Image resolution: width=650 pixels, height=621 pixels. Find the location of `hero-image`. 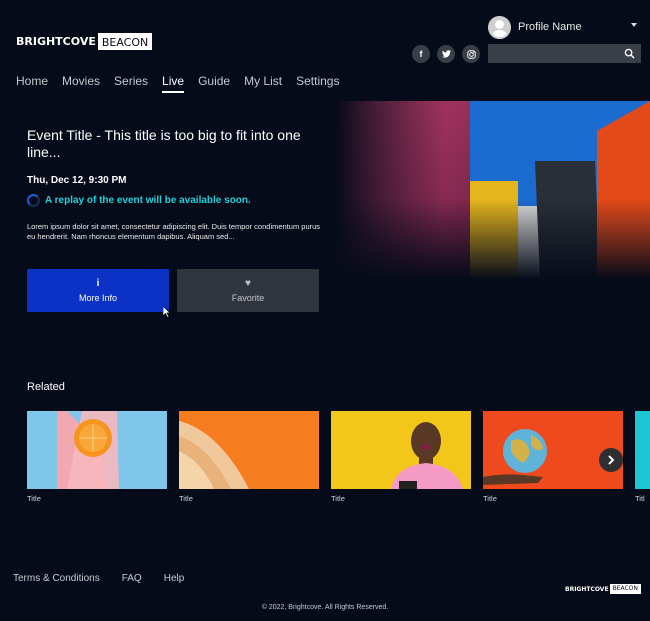

hero-image is located at coordinates (492, 190).